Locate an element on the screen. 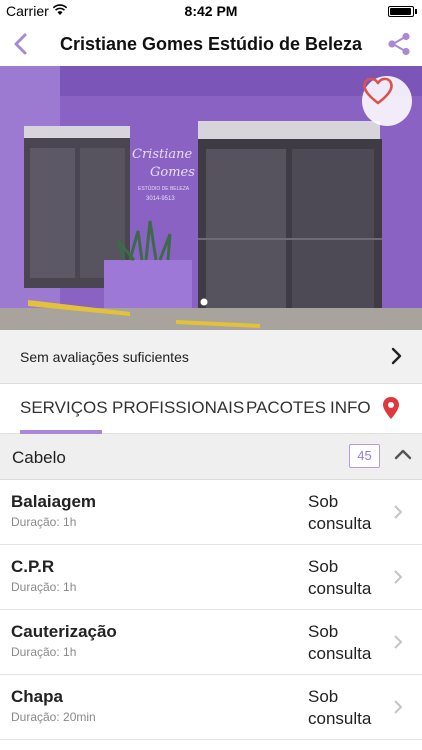 This screenshot has width=422, height=750. chevron-left-icon is located at coordinates (21, 44).